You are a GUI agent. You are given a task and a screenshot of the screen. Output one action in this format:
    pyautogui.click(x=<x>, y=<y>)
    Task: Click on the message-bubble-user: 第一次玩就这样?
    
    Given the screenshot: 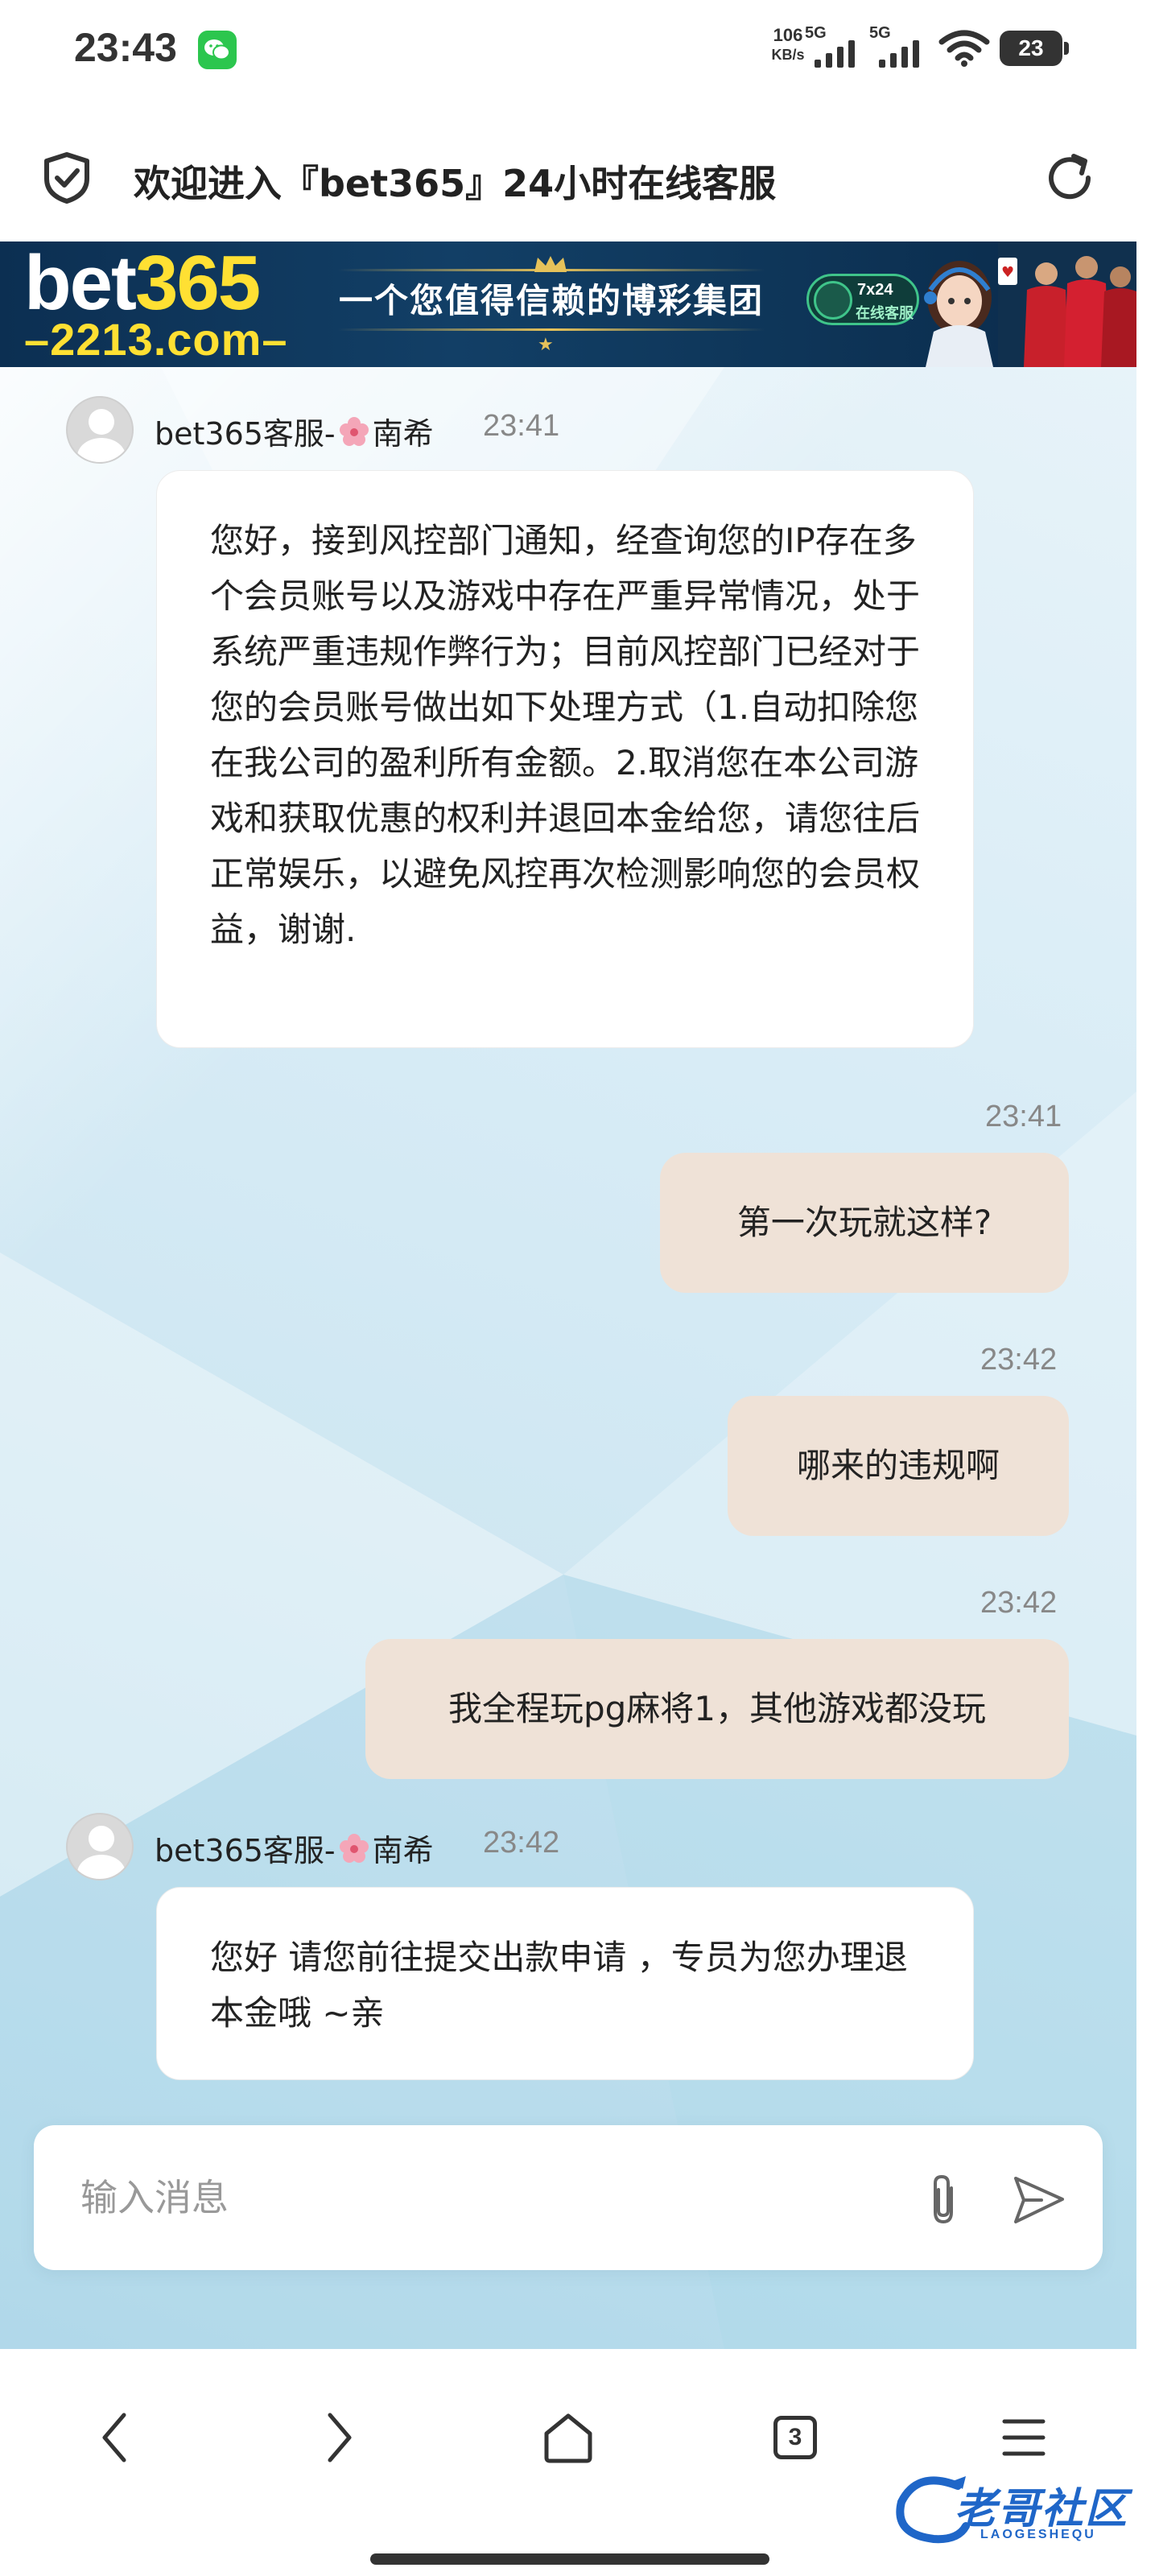 What is the action you would take?
    pyautogui.click(x=864, y=1223)
    